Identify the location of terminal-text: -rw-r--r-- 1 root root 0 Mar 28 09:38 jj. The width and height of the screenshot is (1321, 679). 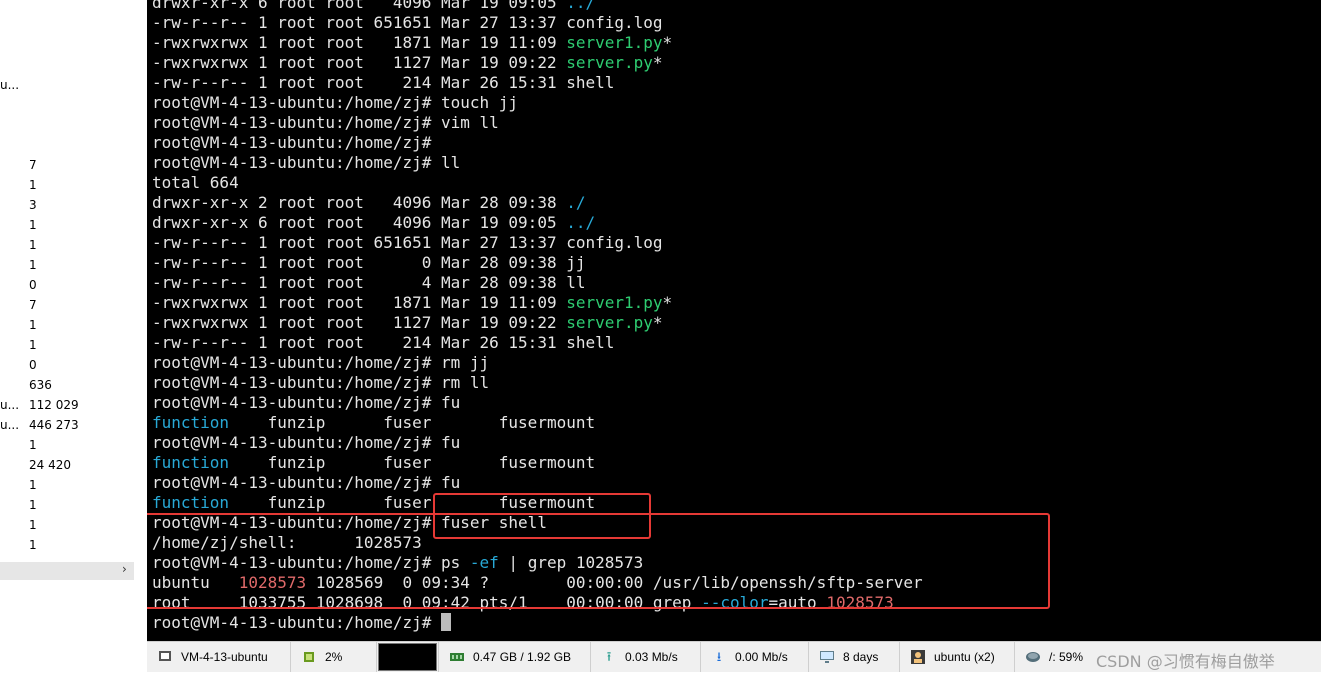
(369, 262).